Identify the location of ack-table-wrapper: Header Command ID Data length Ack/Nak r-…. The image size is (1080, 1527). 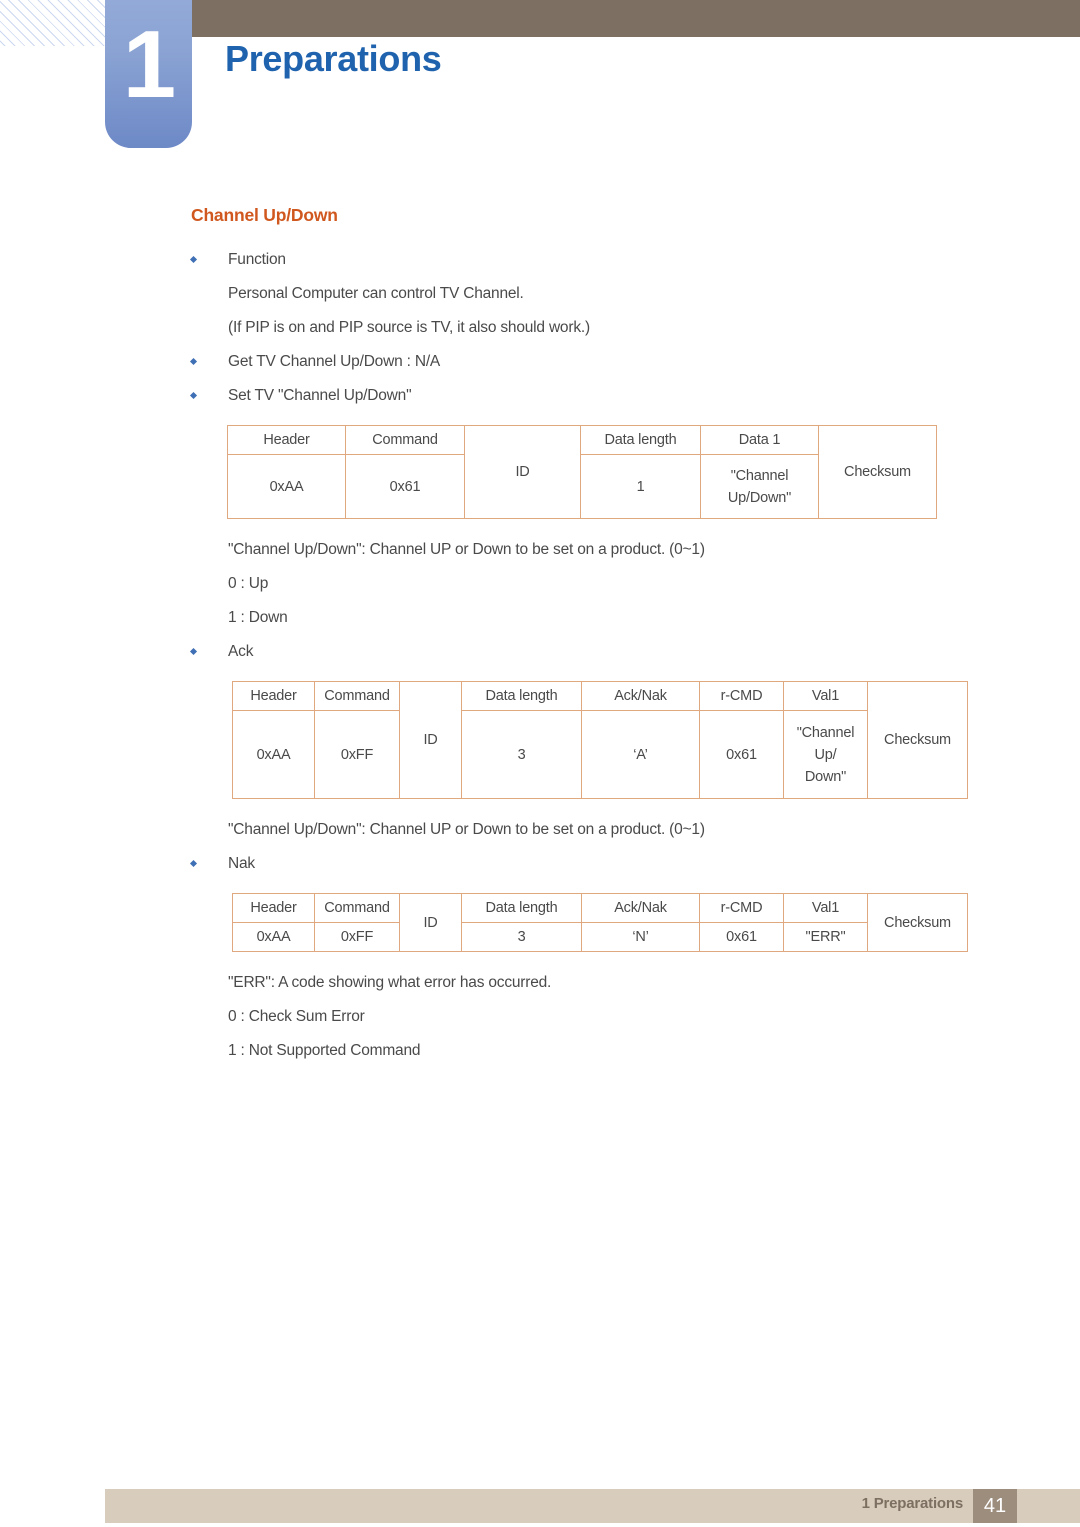
(656, 740).